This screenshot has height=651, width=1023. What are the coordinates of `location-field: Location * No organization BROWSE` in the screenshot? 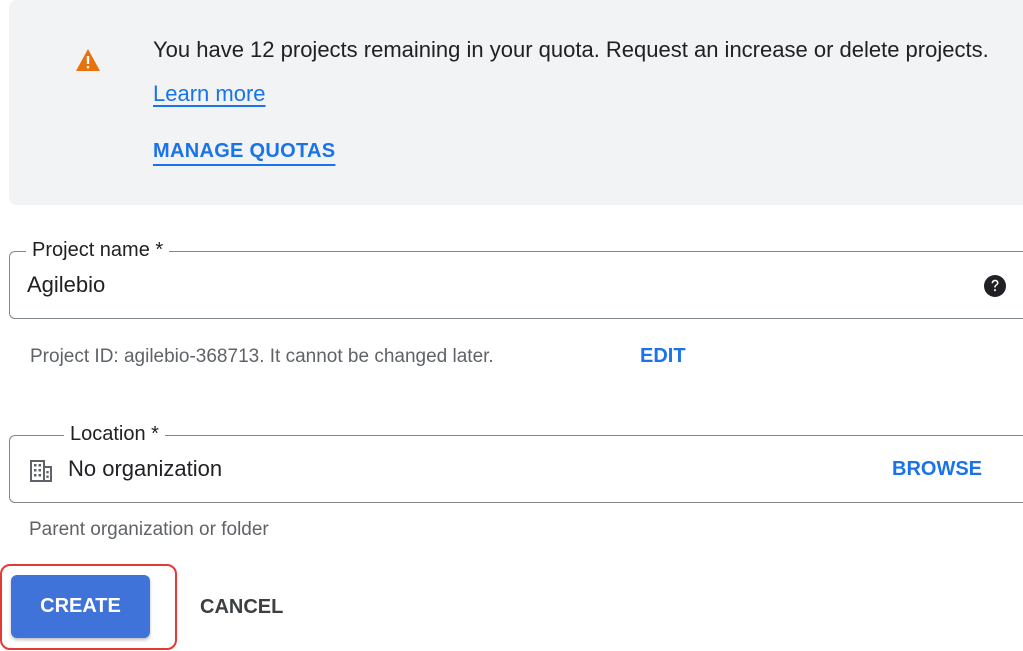 It's located at (516, 461).